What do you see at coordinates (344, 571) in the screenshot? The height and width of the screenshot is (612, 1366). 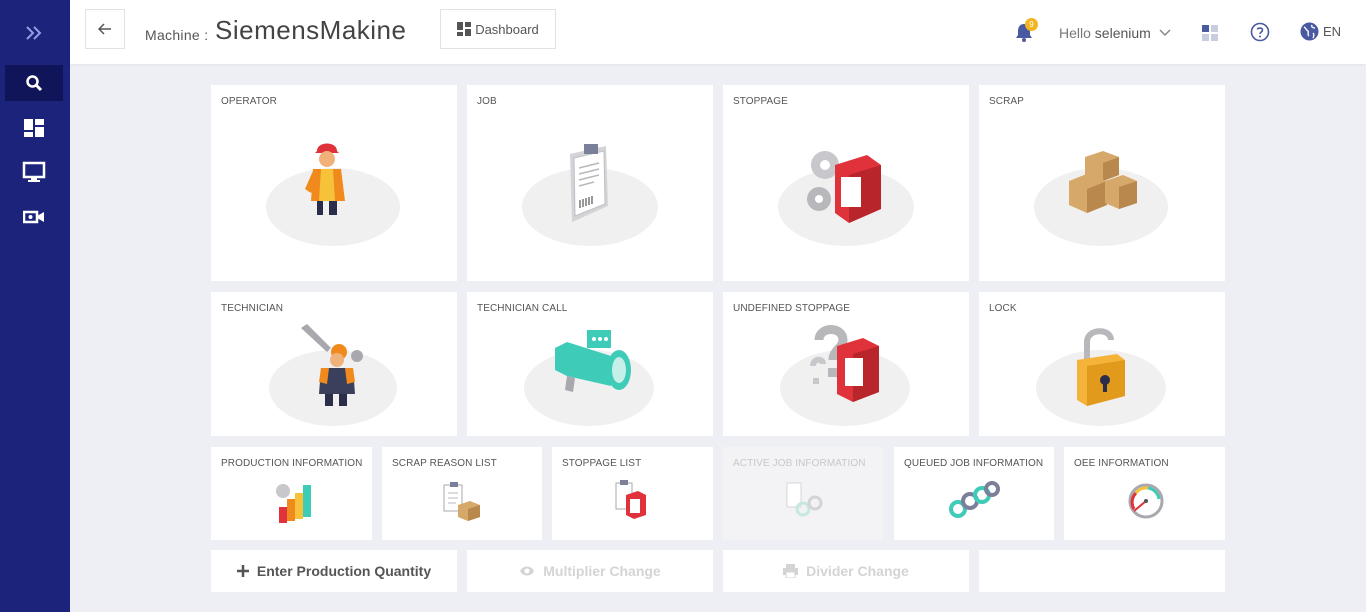 I see `action-label: Enter Production Quantity` at bounding box center [344, 571].